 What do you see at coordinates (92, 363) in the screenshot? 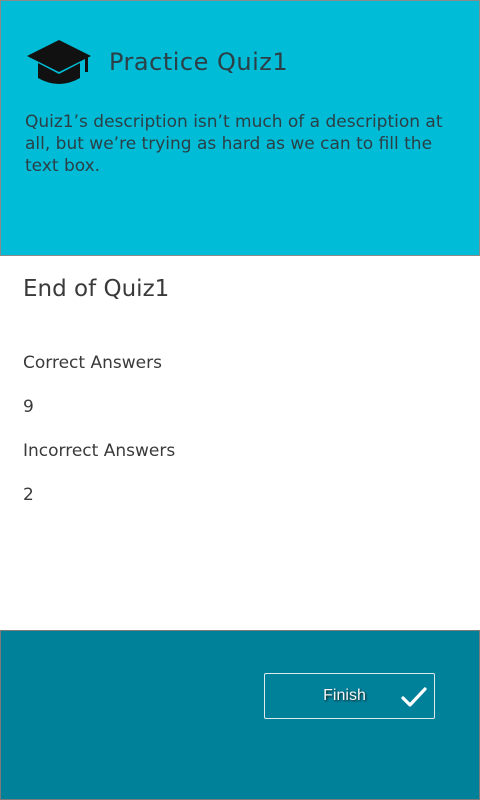
I see `correct-answers-label: Correct Answers` at bounding box center [92, 363].